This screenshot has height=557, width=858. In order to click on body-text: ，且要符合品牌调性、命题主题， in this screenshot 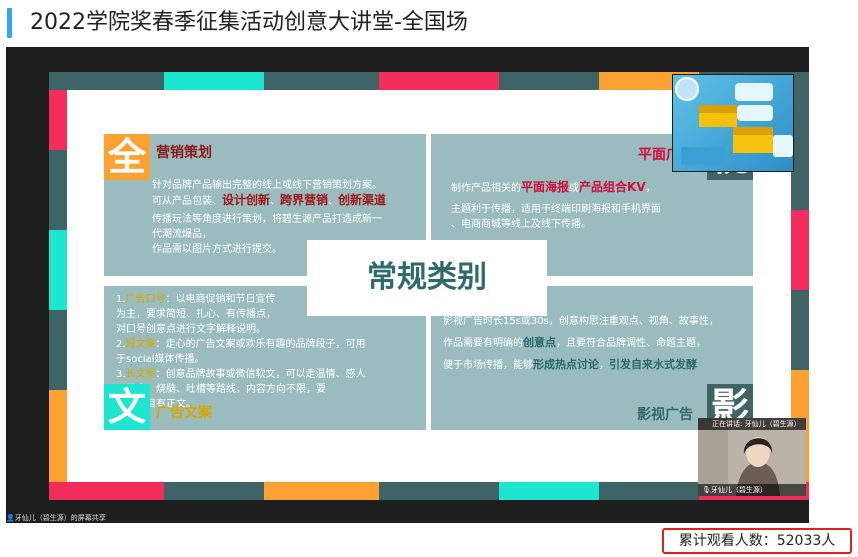, I will do `click(631, 343)`.